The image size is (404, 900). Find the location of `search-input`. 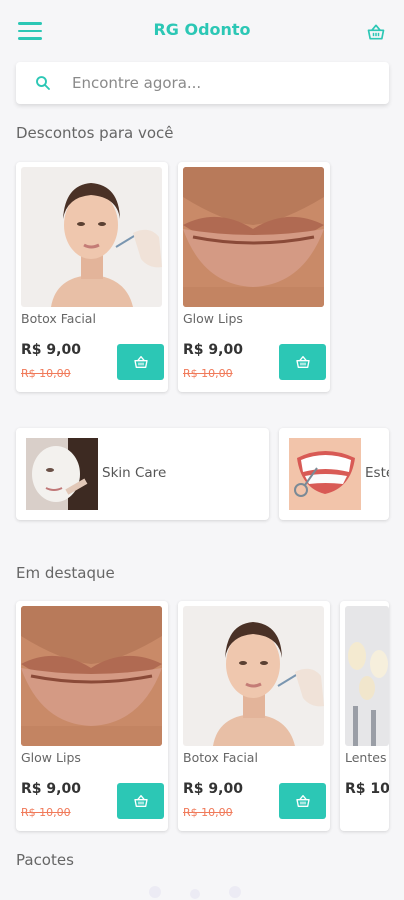

search-input is located at coordinates (222, 83).